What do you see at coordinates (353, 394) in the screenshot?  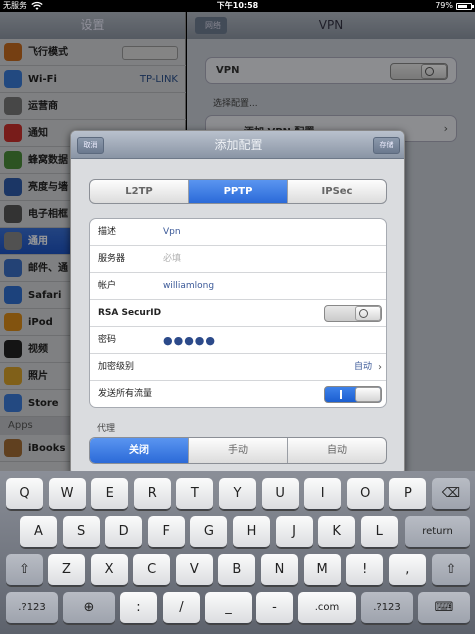 I see `send-all-switch` at bounding box center [353, 394].